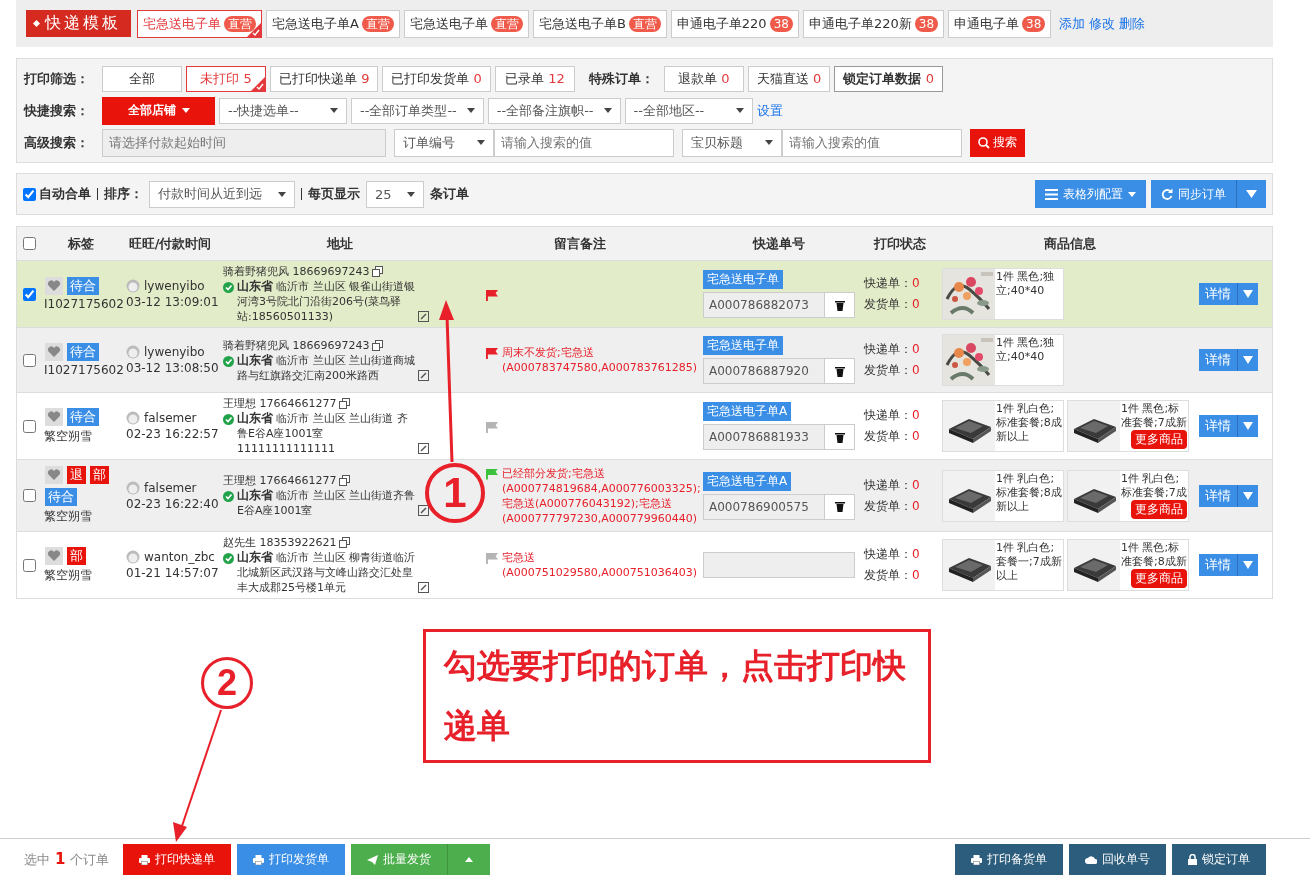 Image resolution: width=1310 pixels, height=880 pixels. Describe the element at coordinates (1009, 859) in the screenshot. I see `footer-button: 打印备货单` at that location.